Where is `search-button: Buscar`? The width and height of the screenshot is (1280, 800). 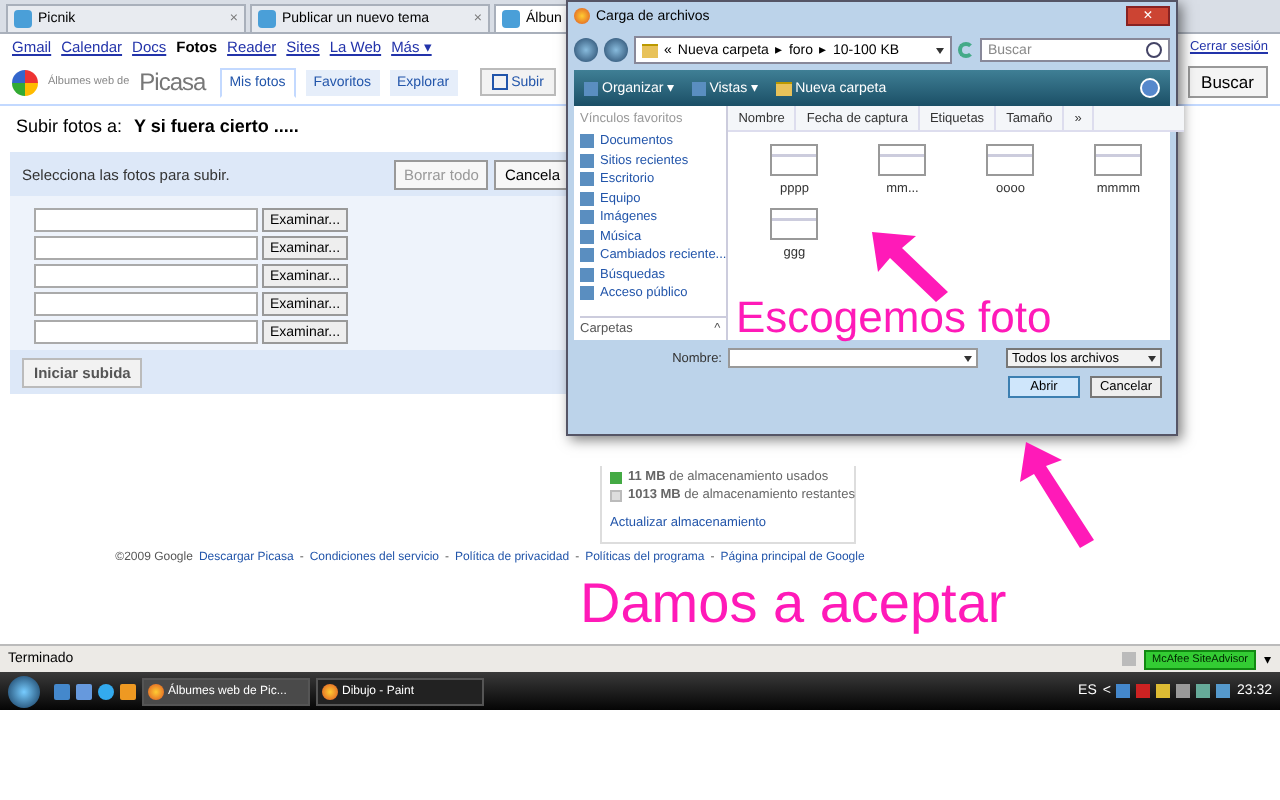
search-button: Buscar is located at coordinates (1227, 82).